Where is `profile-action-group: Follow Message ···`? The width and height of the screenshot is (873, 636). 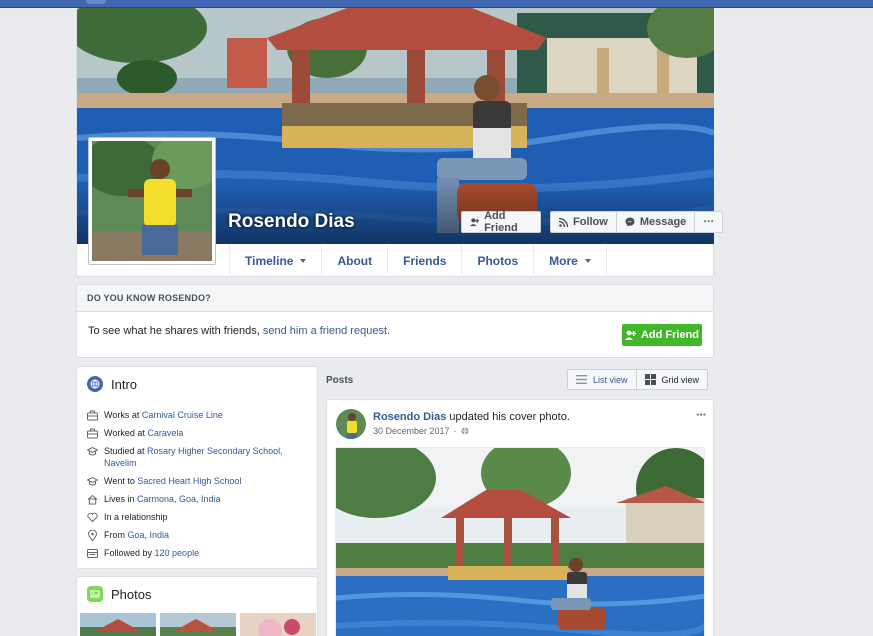
profile-action-group: Follow Message ··· is located at coordinates (637, 222).